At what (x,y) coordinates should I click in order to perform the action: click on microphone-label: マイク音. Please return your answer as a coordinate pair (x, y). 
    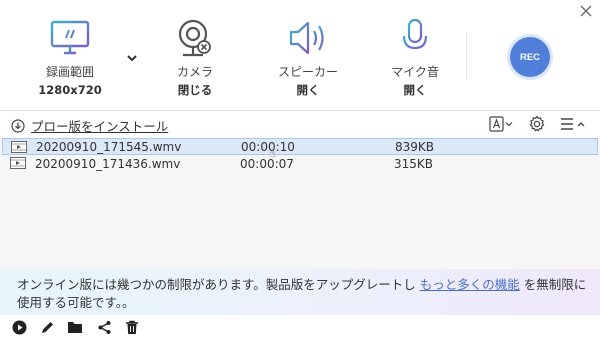
    Looking at the image, I should click on (415, 72).